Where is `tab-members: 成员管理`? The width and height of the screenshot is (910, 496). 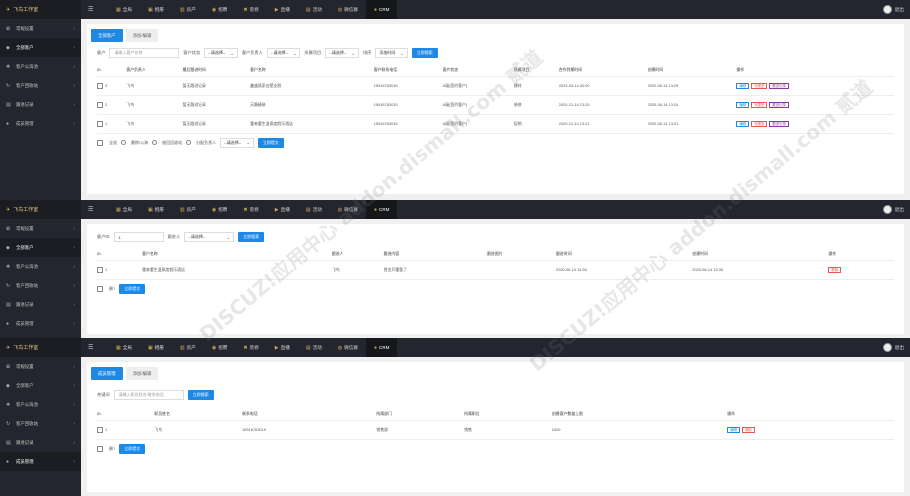
tab-members: 成员管理 is located at coordinates (107, 373).